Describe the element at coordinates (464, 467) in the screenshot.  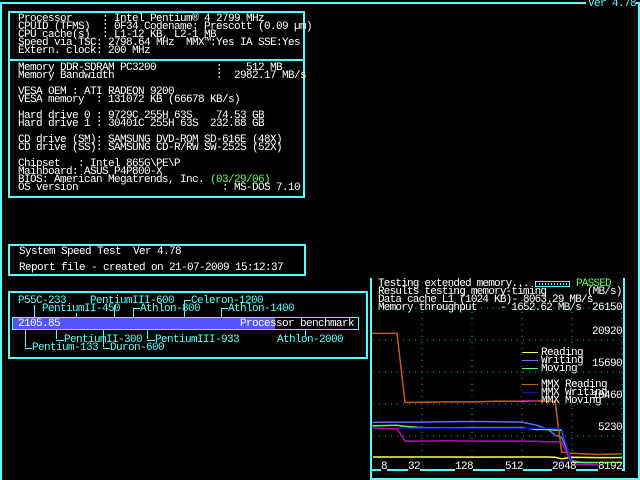
I see `x-tick-label: 128` at that location.